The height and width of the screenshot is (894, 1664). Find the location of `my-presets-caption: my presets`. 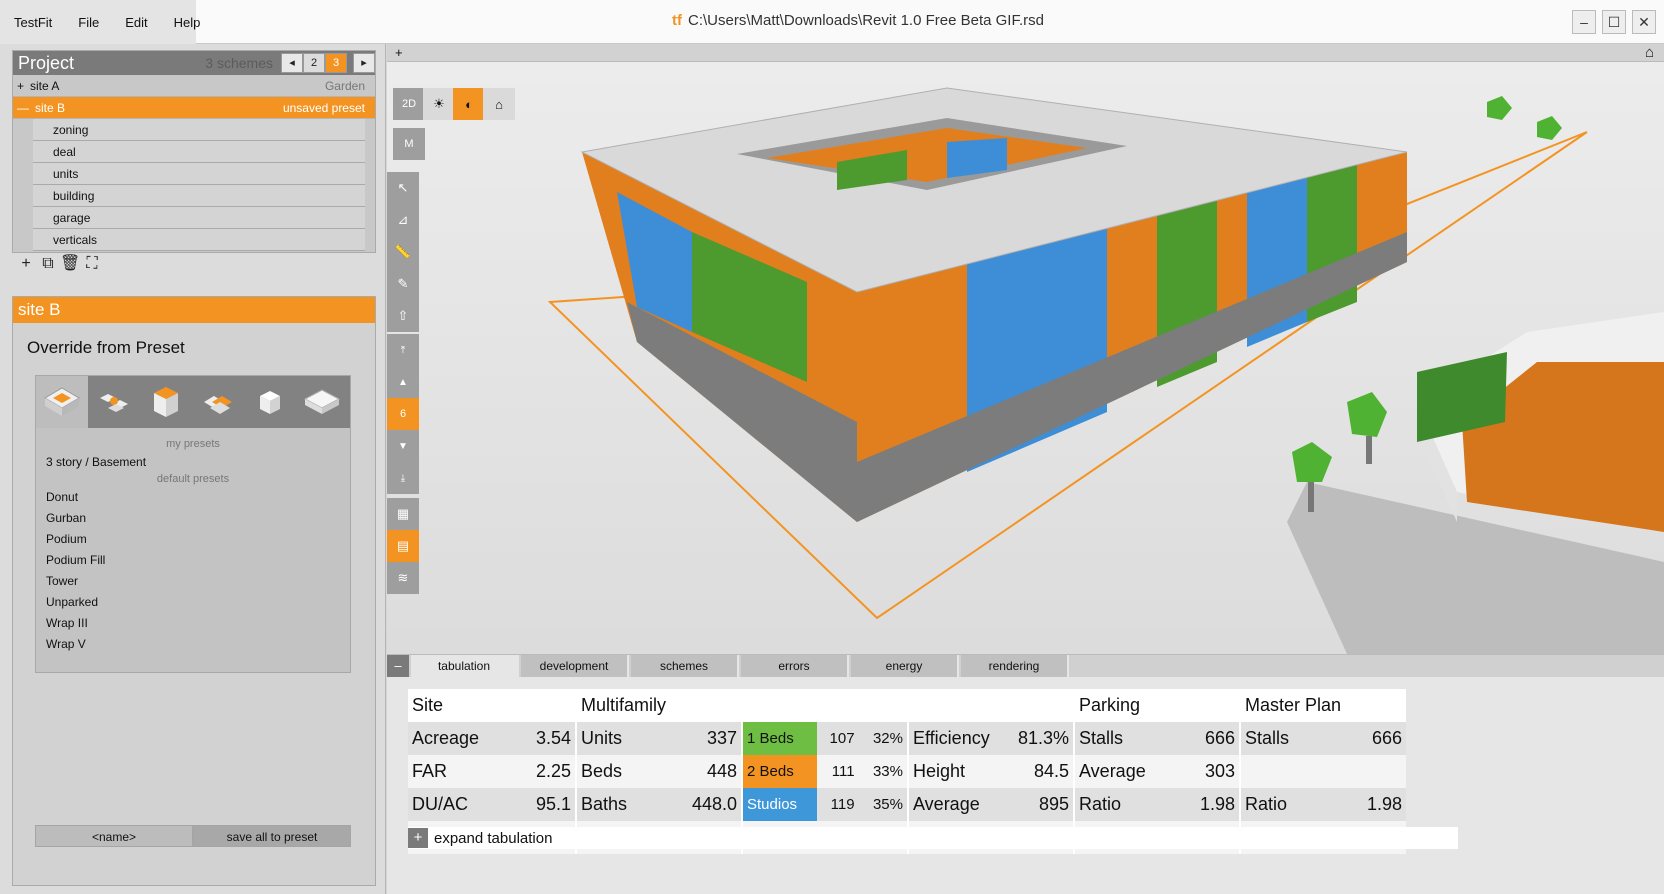

my-presets-caption: my presets is located at coordinates (193, 444).